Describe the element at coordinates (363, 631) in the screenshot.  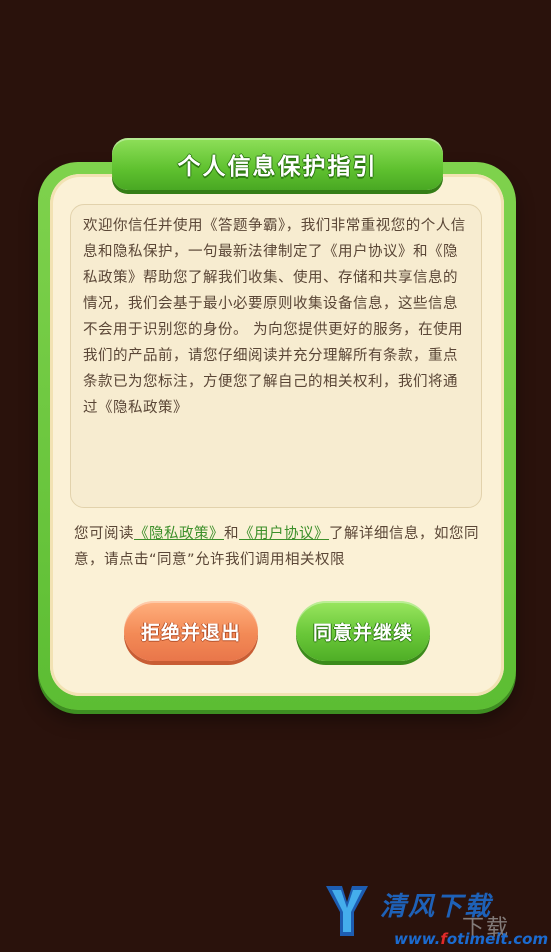
I see `agree-continue-button: 同意并继续` at that location.